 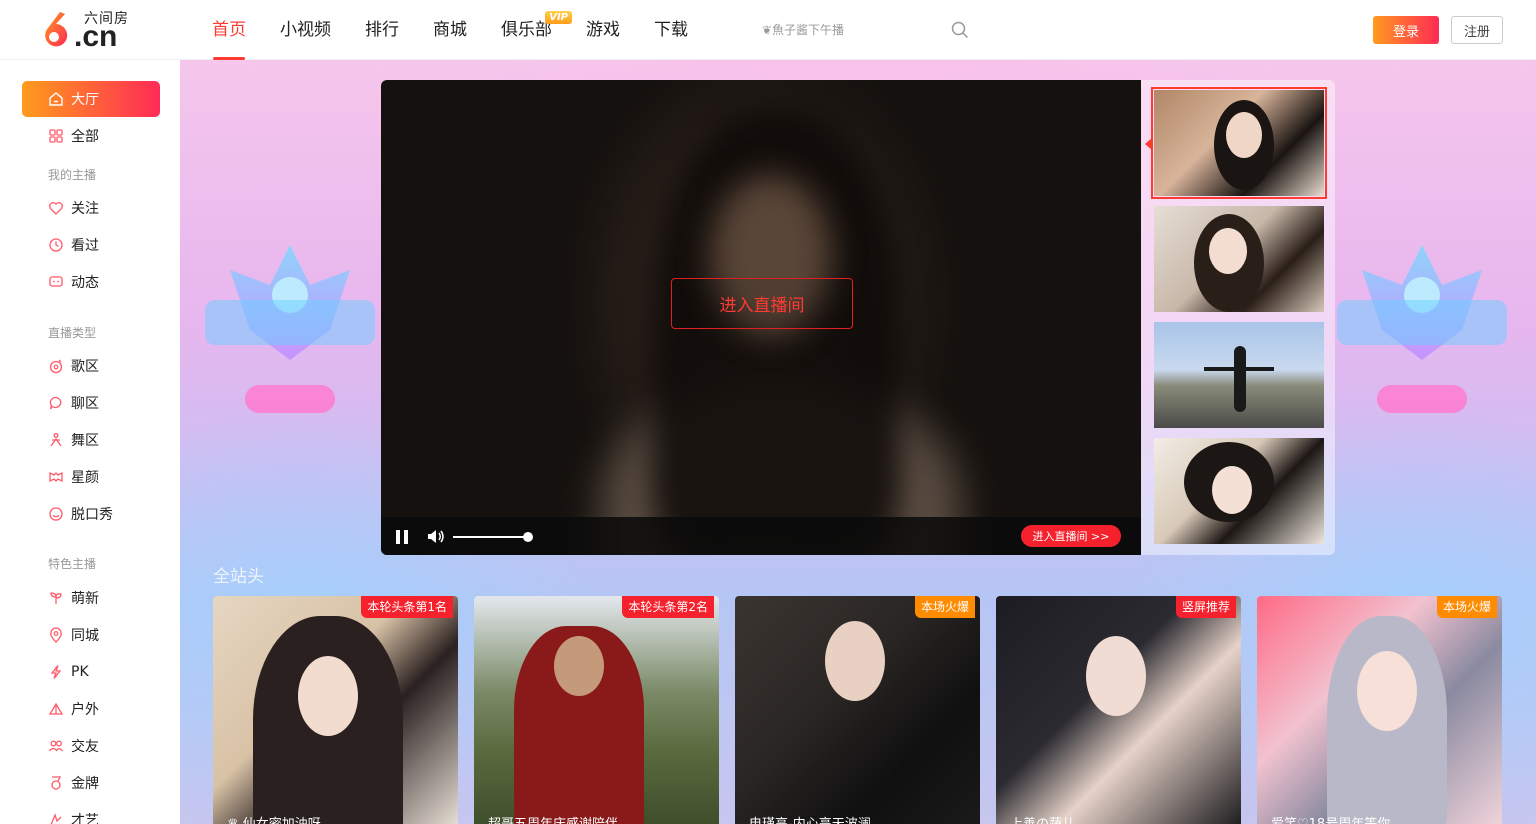 What do you see at coordinates (402, 537) in the screenshot?
I see `pause-icon` at bounding box center [402, 537].